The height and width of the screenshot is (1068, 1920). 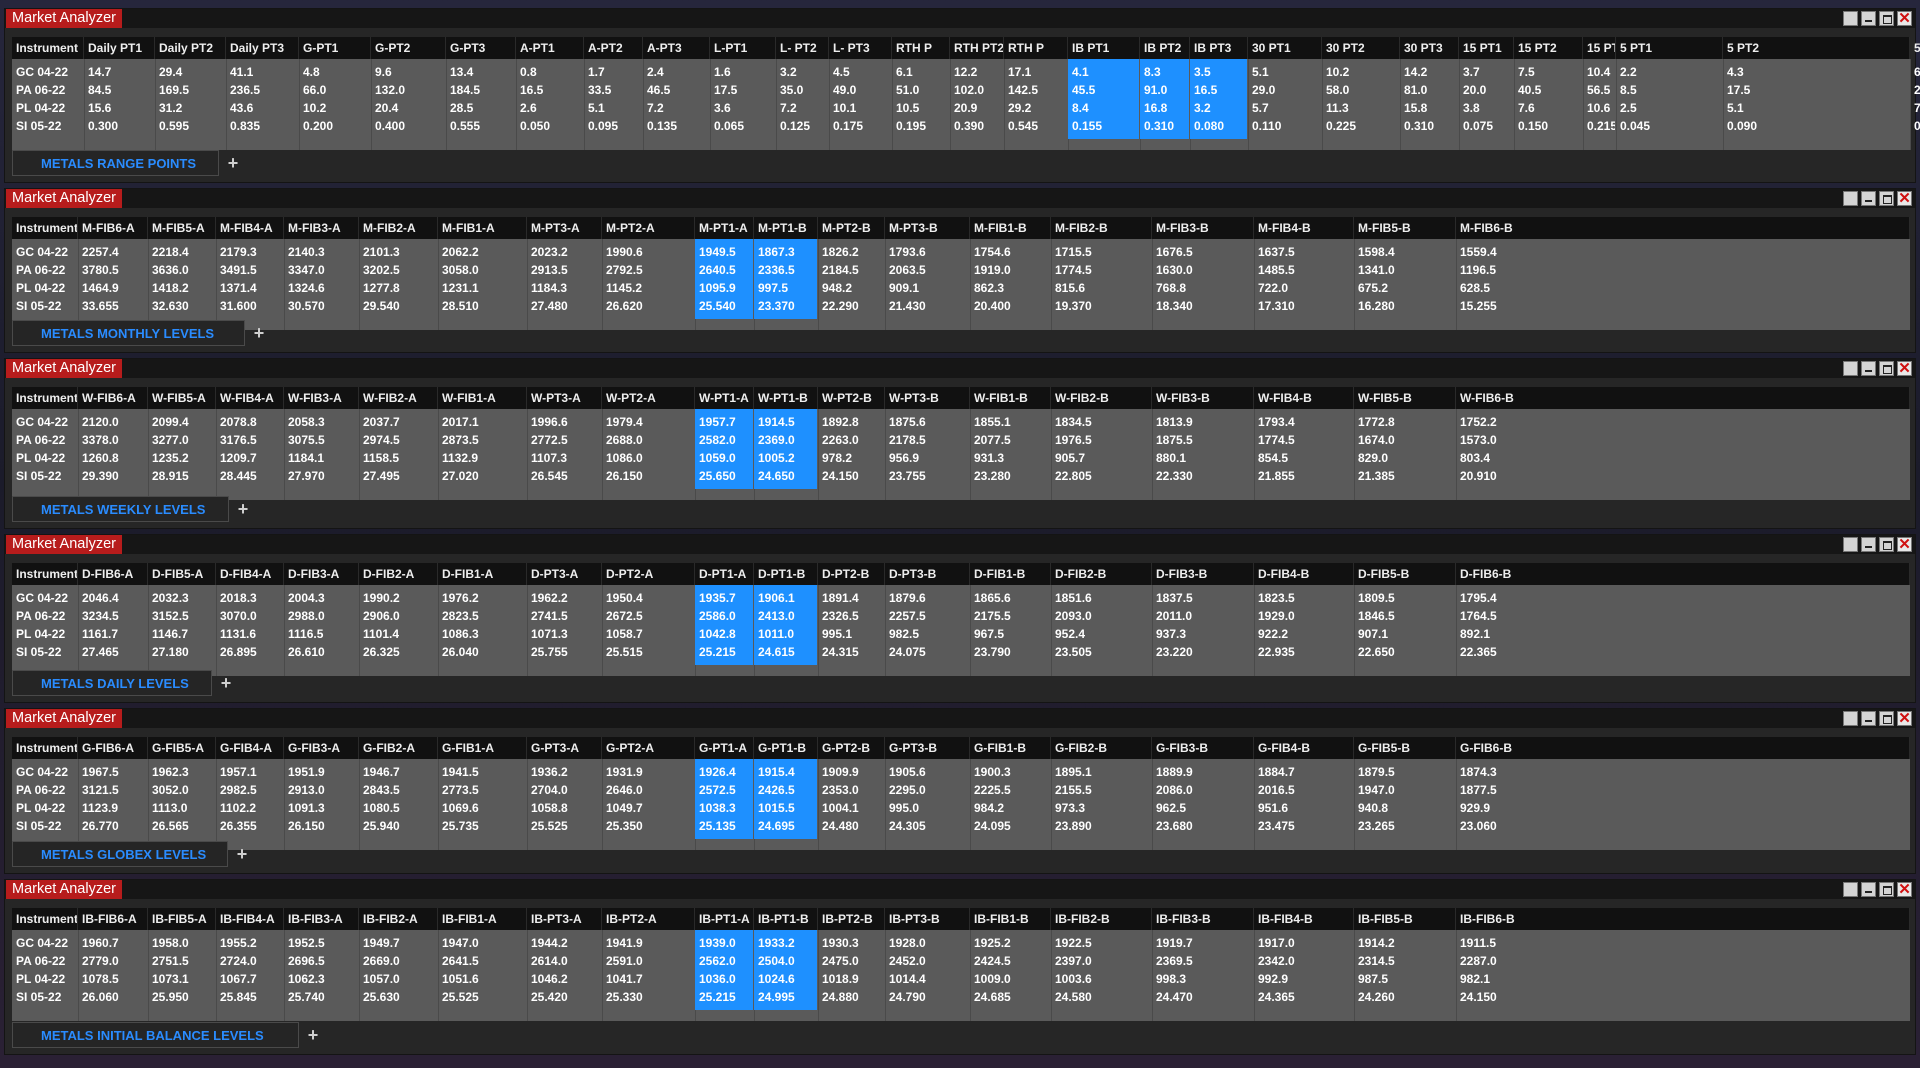 I want to click on value-cell: 102.0, so click(x=976, y=90).